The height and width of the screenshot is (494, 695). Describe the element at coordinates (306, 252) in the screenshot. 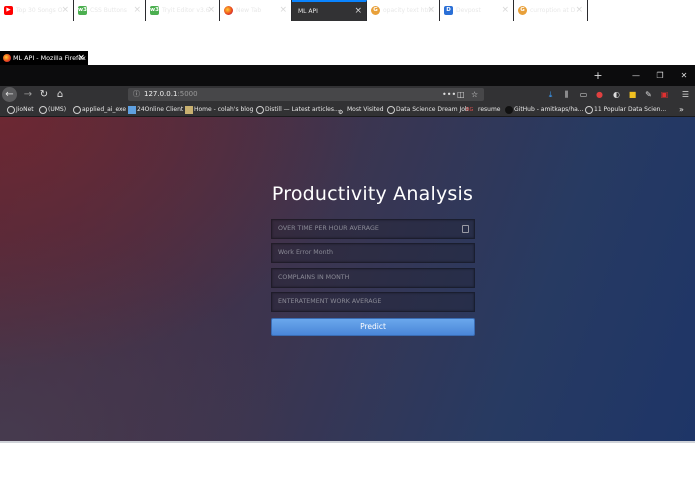

I see `work-error-placeholder: Work Error Month` at that location.